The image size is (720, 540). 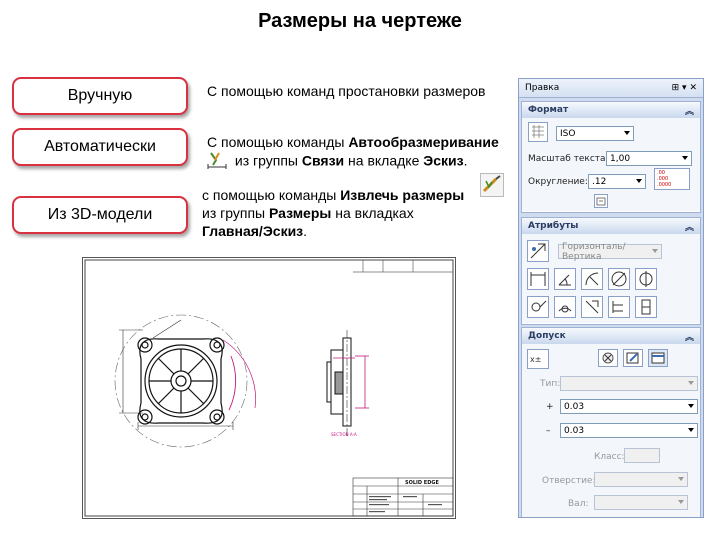 What do you see at coordinates (658, 358) in the screenshot?
I see `tolerance-table-icon` at bounding box center [658, 358].